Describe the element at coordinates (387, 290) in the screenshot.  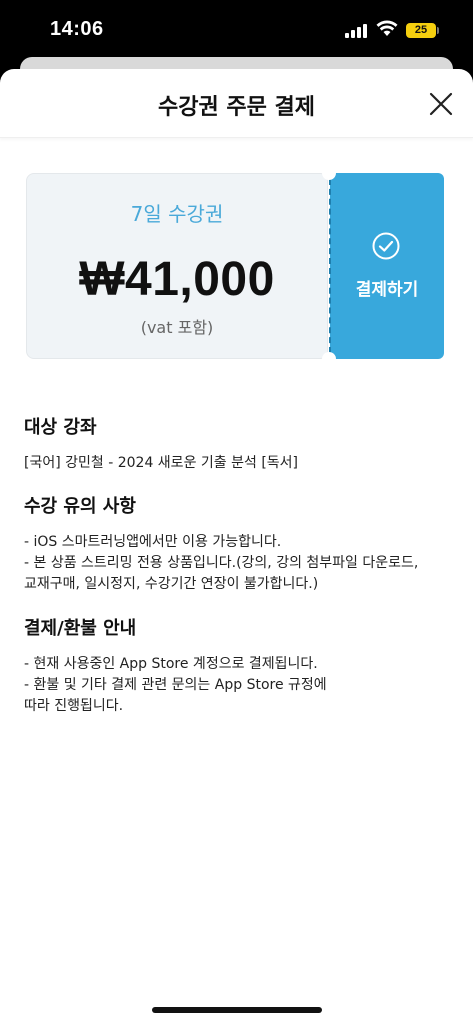
I see `pay-button-label: 결제하기` at that location.